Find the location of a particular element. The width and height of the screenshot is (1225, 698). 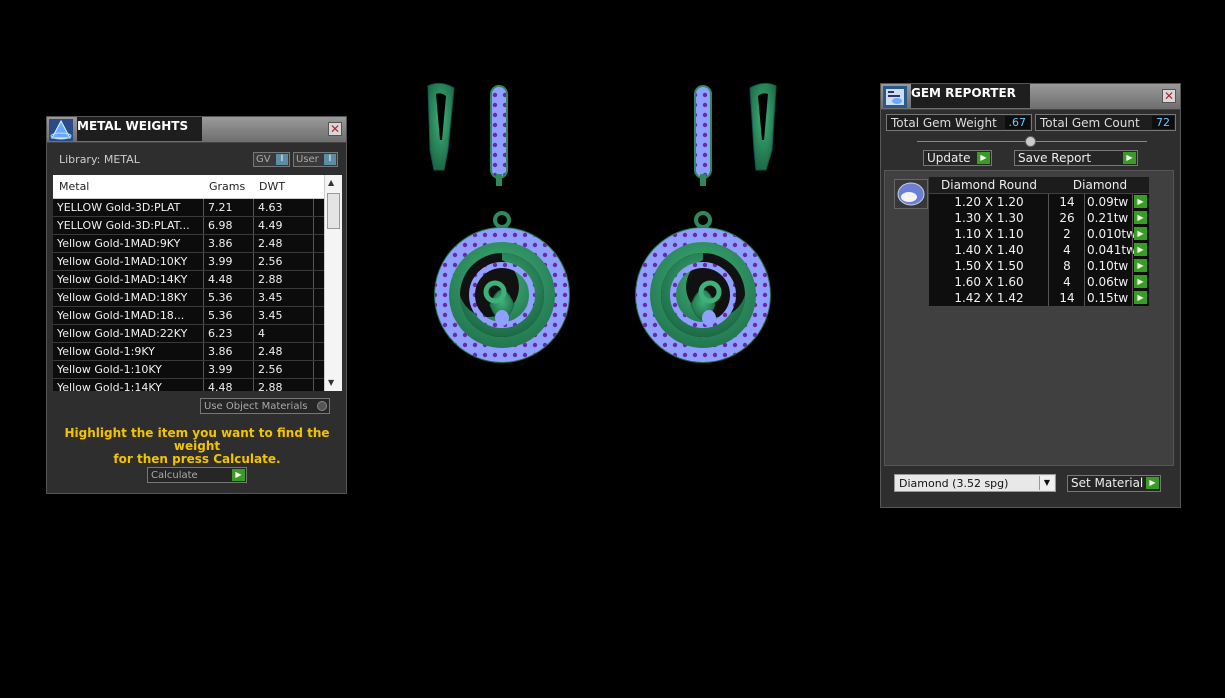

gem-row: 1.20 X 1.20 14 0.09tw ▶ is located at coordinates (1039, 202).